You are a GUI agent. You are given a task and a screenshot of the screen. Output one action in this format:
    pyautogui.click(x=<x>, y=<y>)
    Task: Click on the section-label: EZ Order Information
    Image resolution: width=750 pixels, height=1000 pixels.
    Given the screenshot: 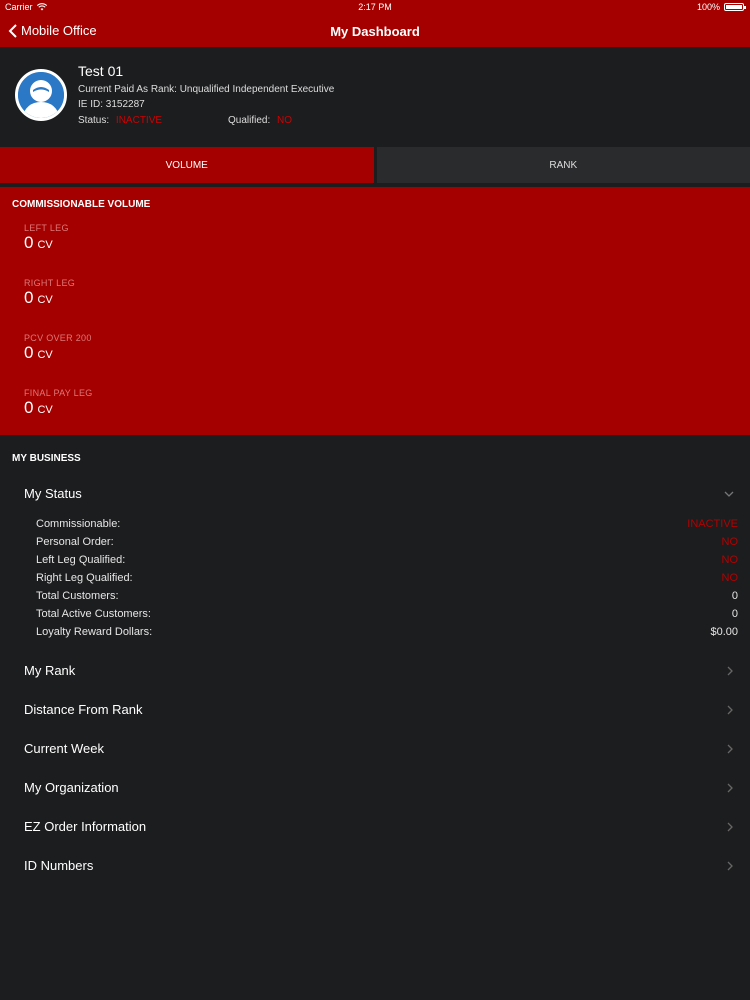 What is the action you would take?
    pyautogui.click(x=85, y=826)
    